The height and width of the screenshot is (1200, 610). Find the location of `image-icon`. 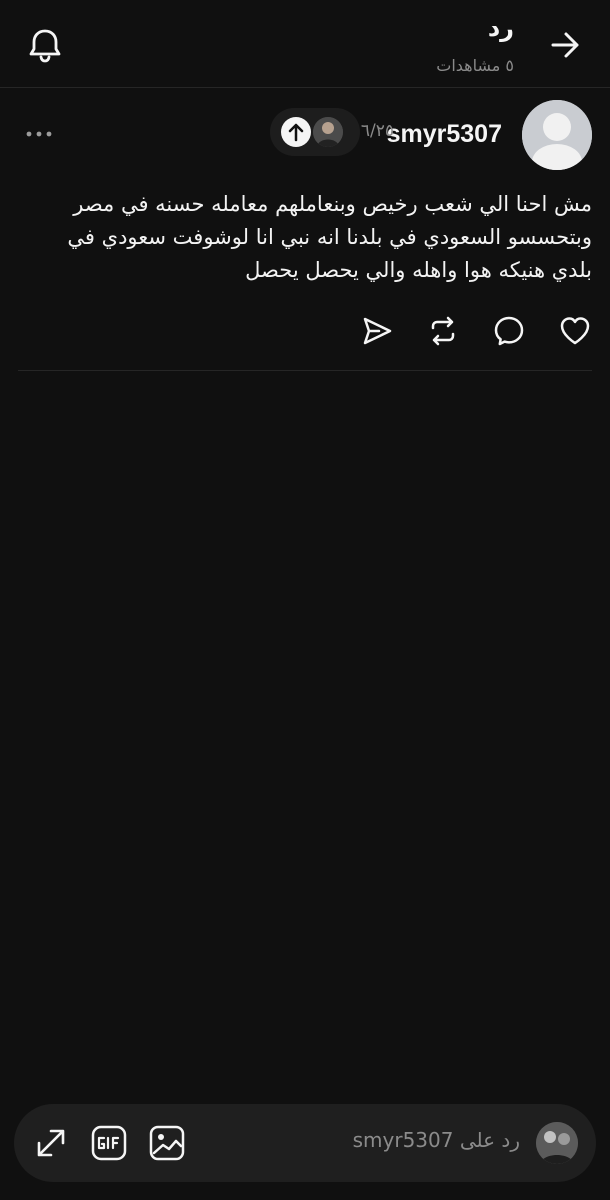

image-icon is located at coordinates (167, 1143).